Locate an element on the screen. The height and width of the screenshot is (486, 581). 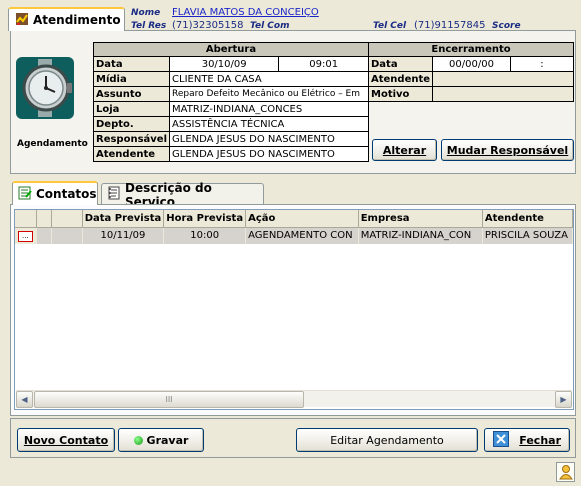
tab-atendimento-label: Atendimento is located at coordinates (77, 20).